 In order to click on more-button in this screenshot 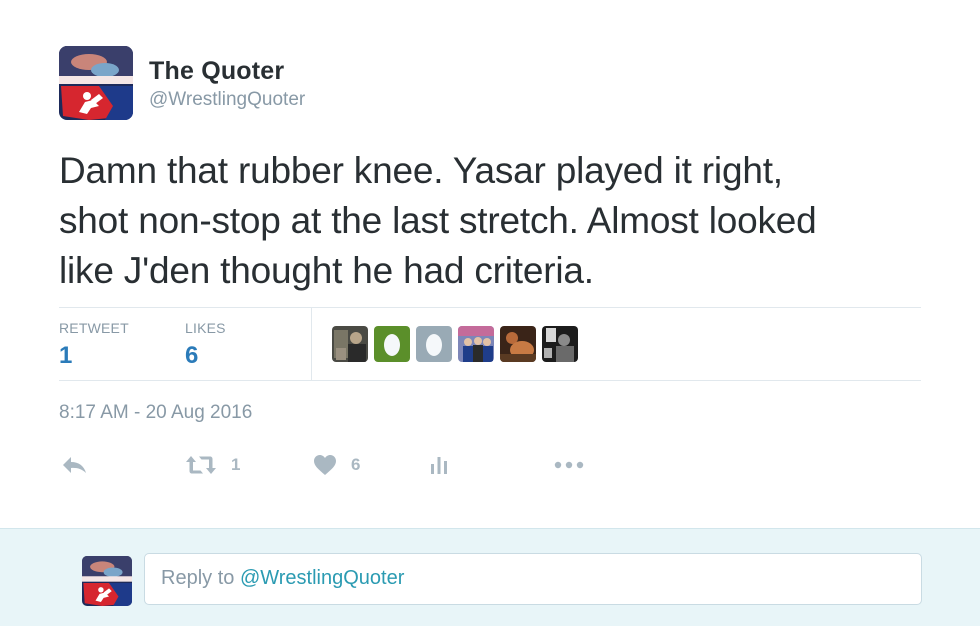, I will do `click(569, 465)`.